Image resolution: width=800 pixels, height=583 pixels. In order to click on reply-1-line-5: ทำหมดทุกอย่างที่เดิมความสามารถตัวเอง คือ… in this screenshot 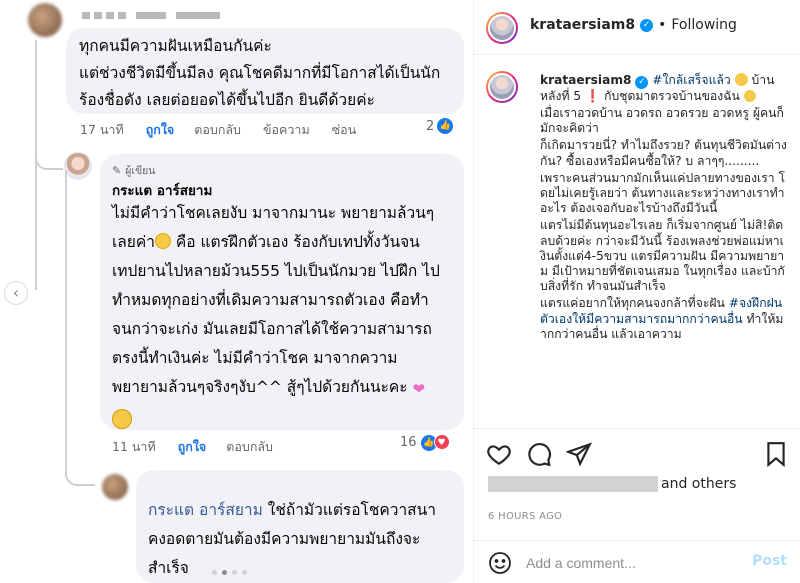, I will do `click(270, 300)`.